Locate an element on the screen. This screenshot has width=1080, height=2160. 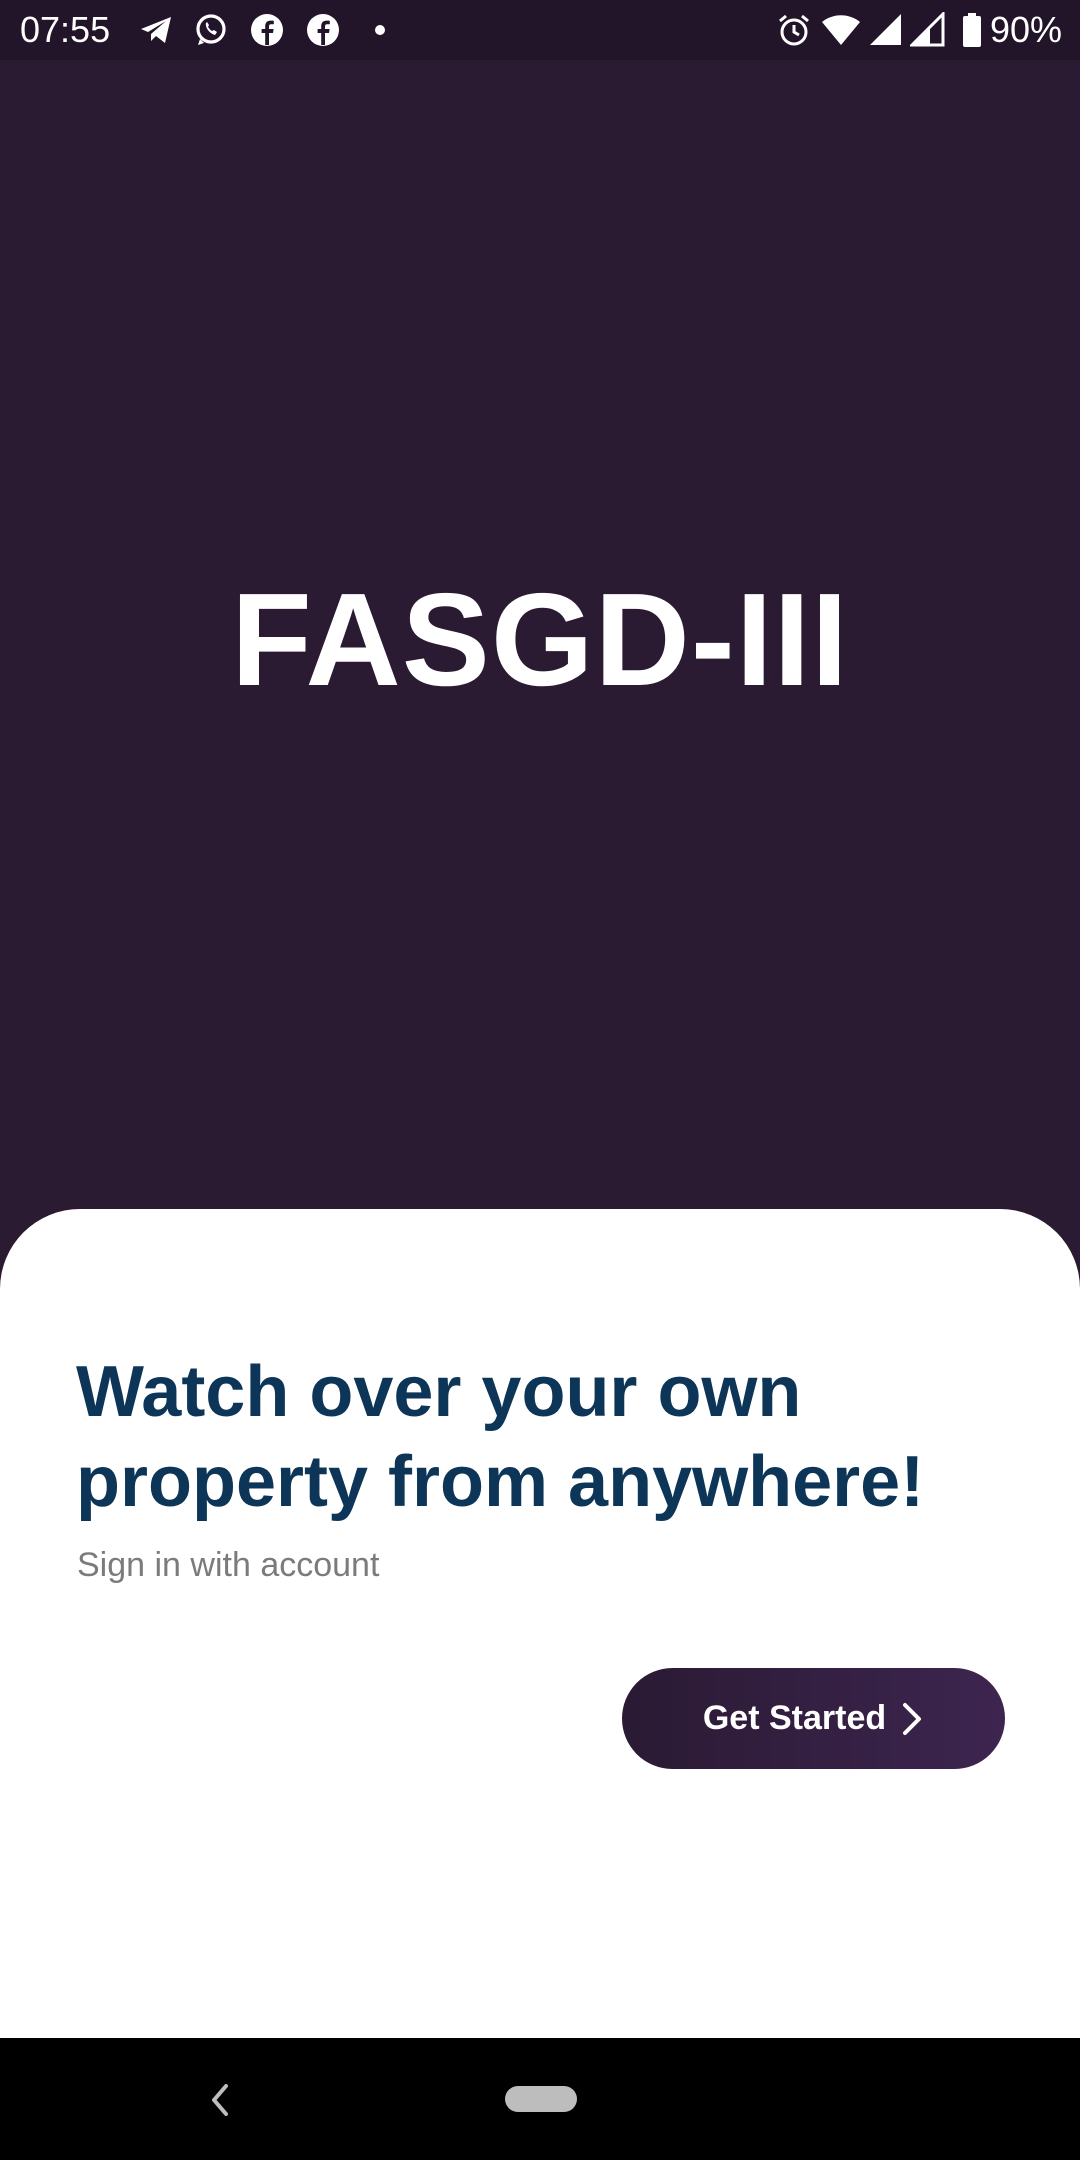
dot-icon is located at coordinates (380, 30).